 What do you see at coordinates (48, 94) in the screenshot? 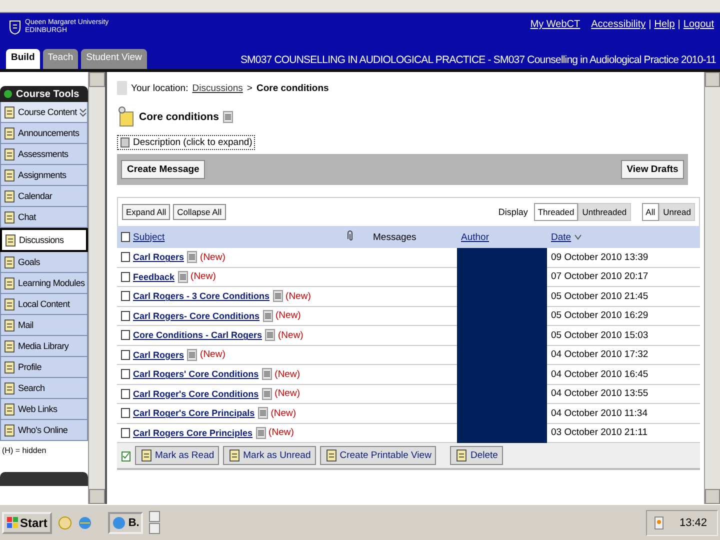
I see `panel-title: Course Tools` at bounding box center [48, 94].